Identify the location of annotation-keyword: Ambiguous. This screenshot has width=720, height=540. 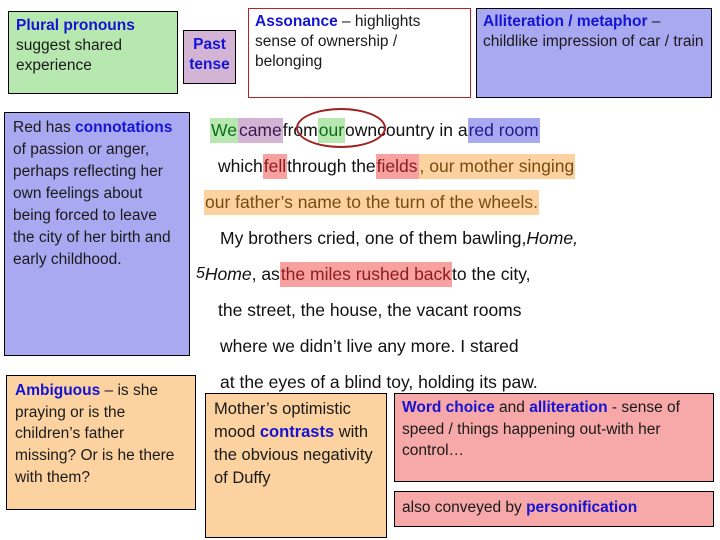
(58, 390).